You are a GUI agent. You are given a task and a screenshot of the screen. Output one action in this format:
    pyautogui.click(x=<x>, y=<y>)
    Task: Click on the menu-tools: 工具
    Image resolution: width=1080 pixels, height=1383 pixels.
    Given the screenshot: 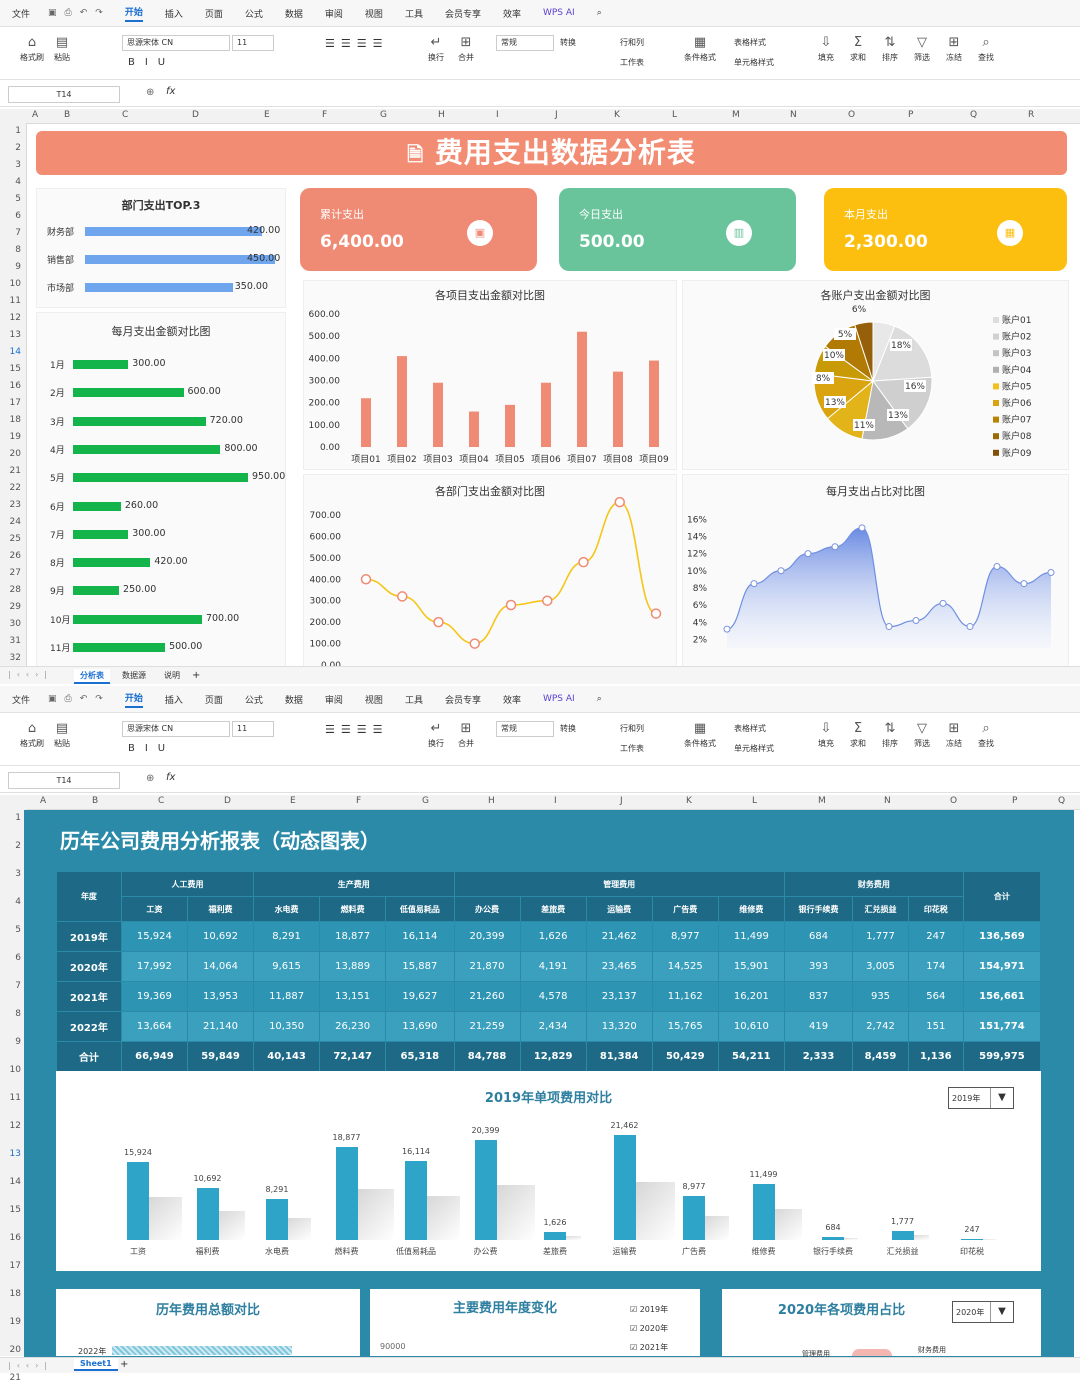 What is the action you would take?
    pyautogui.click(x=414, y=13)
    